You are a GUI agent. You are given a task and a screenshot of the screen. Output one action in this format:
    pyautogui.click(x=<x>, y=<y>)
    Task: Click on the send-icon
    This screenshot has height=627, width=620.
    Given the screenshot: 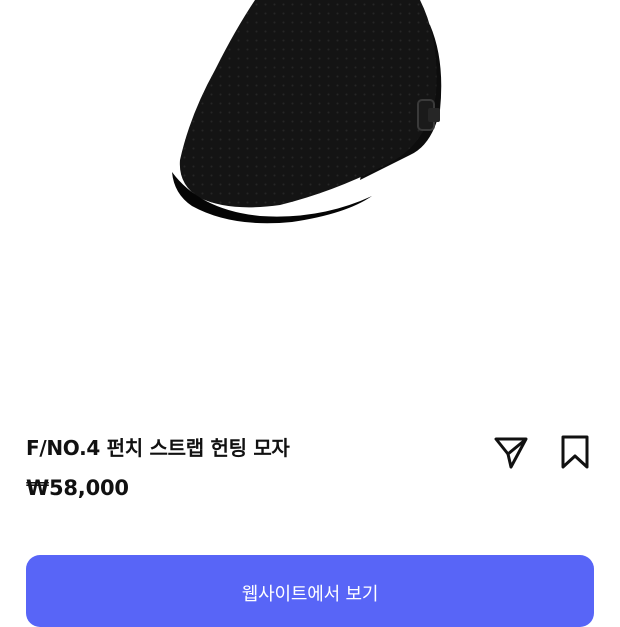 What is the action you would take?
    pyautogui.click(x=511, y=453)
    